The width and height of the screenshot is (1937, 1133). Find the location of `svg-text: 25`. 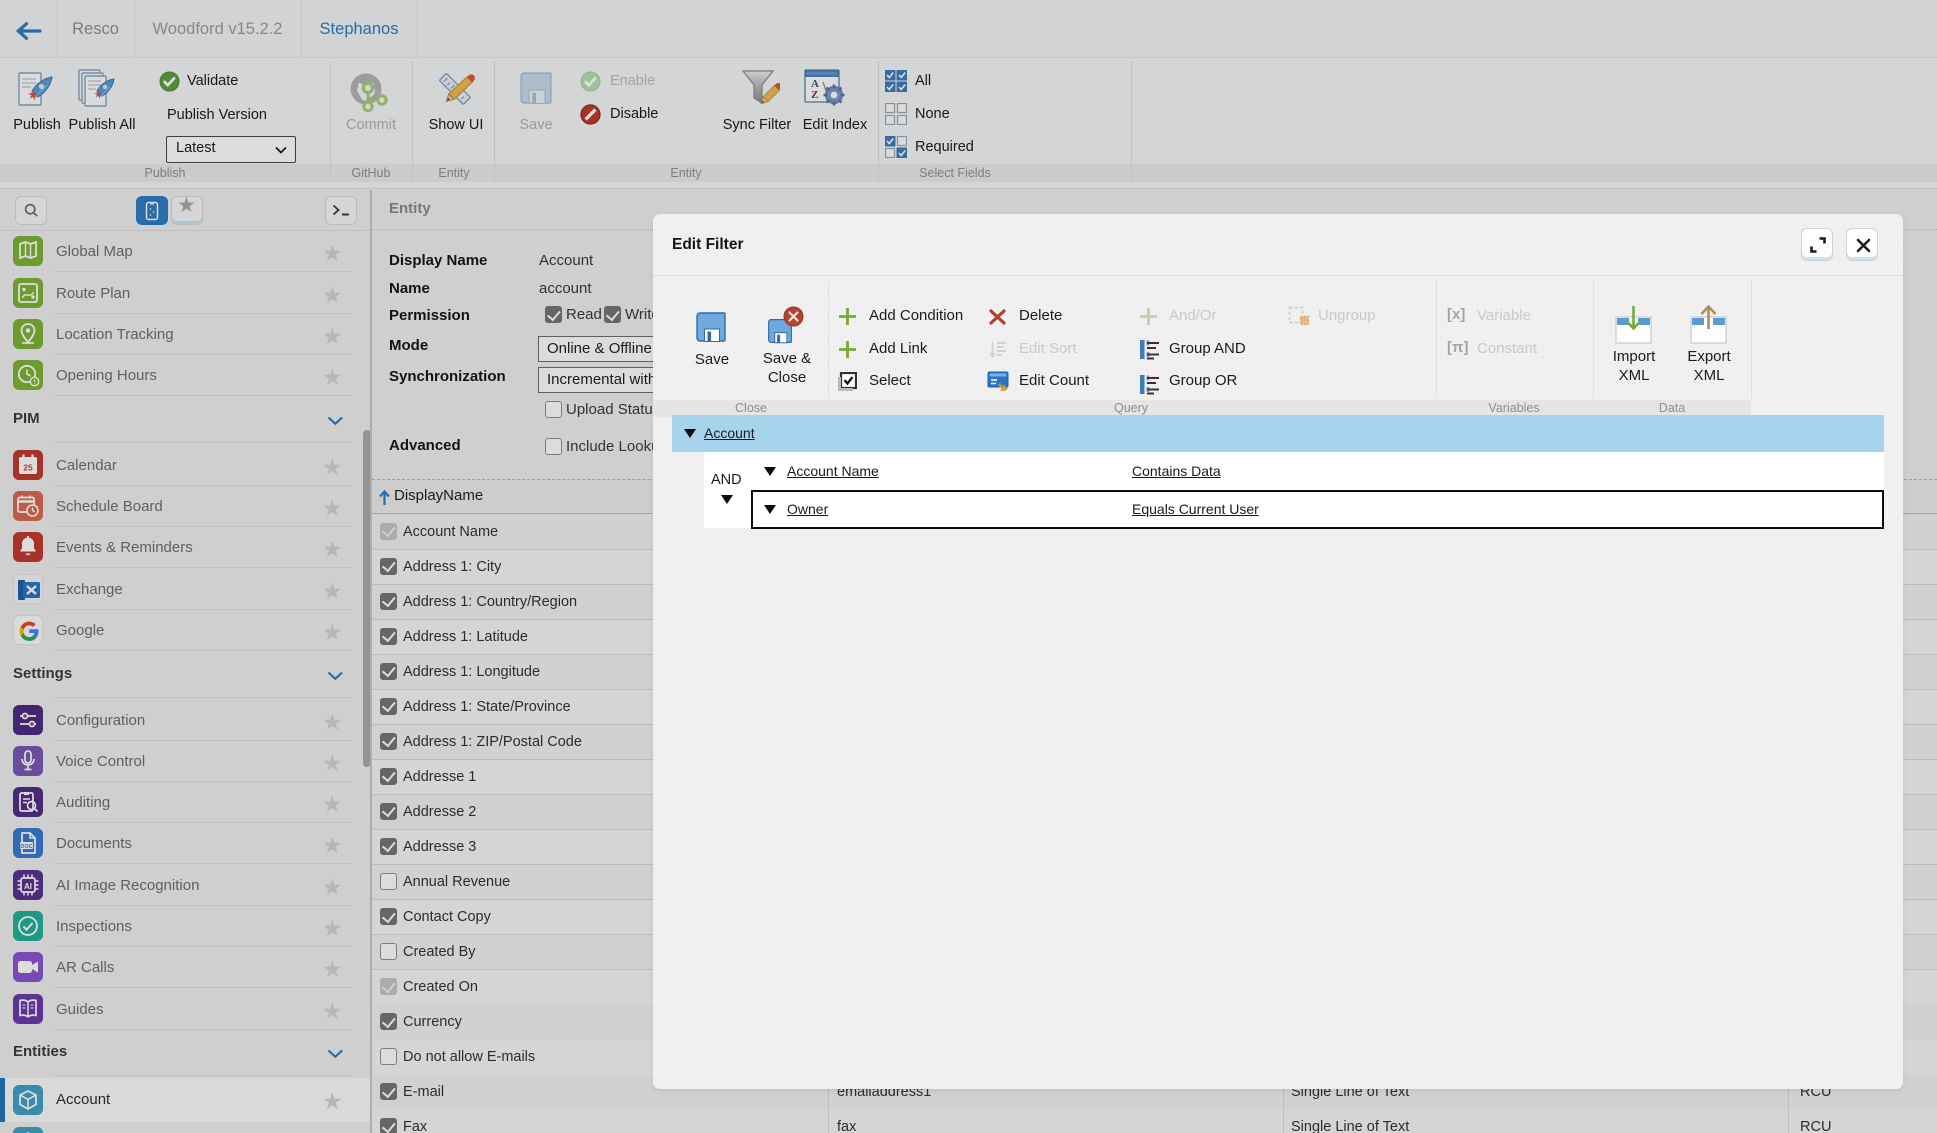

svg-text: 25 is located at coordinates (28, 467).